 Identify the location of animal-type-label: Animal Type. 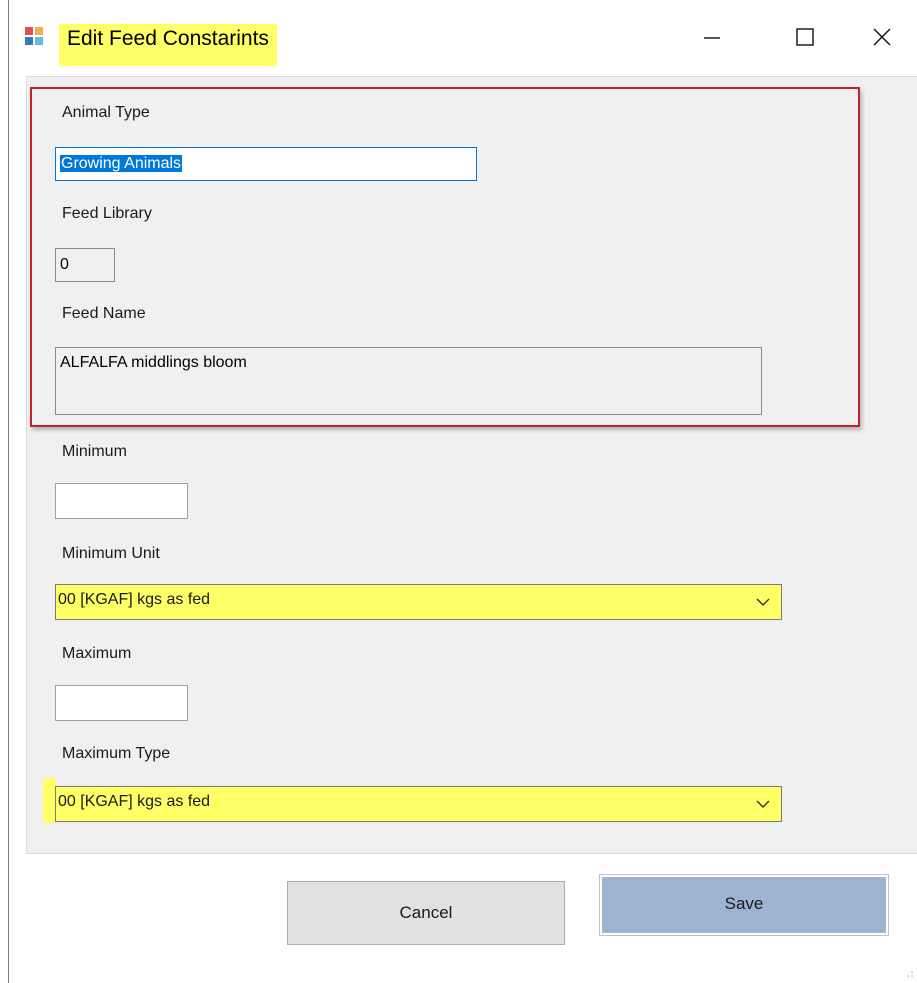
(106, 112).